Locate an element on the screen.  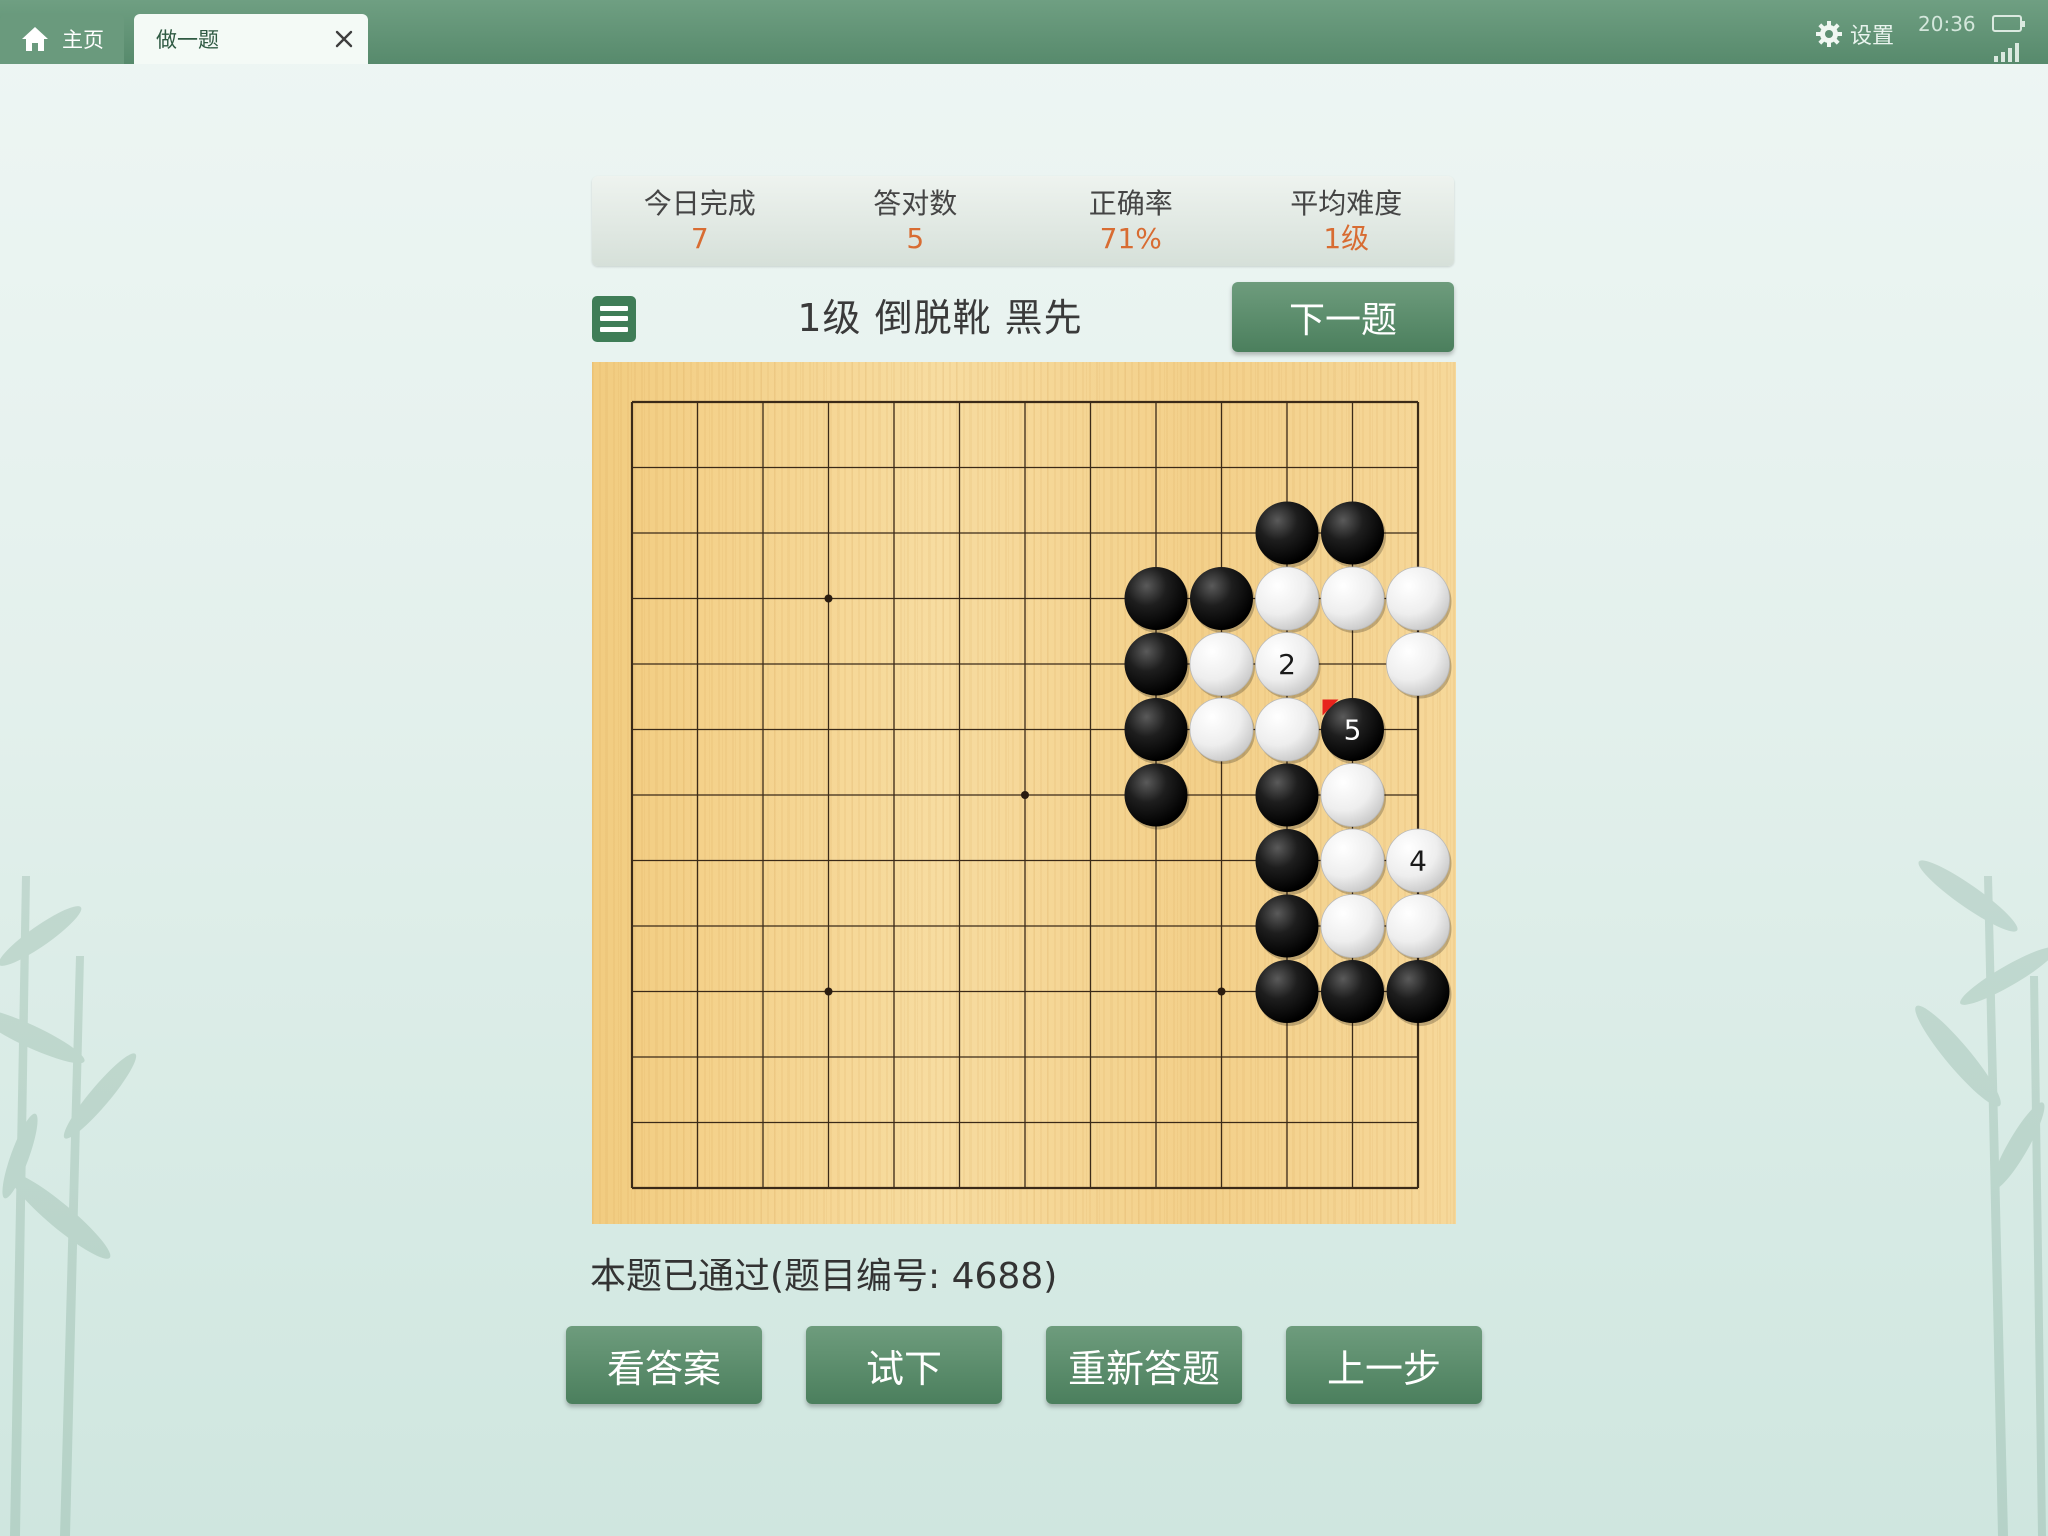
stat-value: 7 is located at coordinates (699, 238).